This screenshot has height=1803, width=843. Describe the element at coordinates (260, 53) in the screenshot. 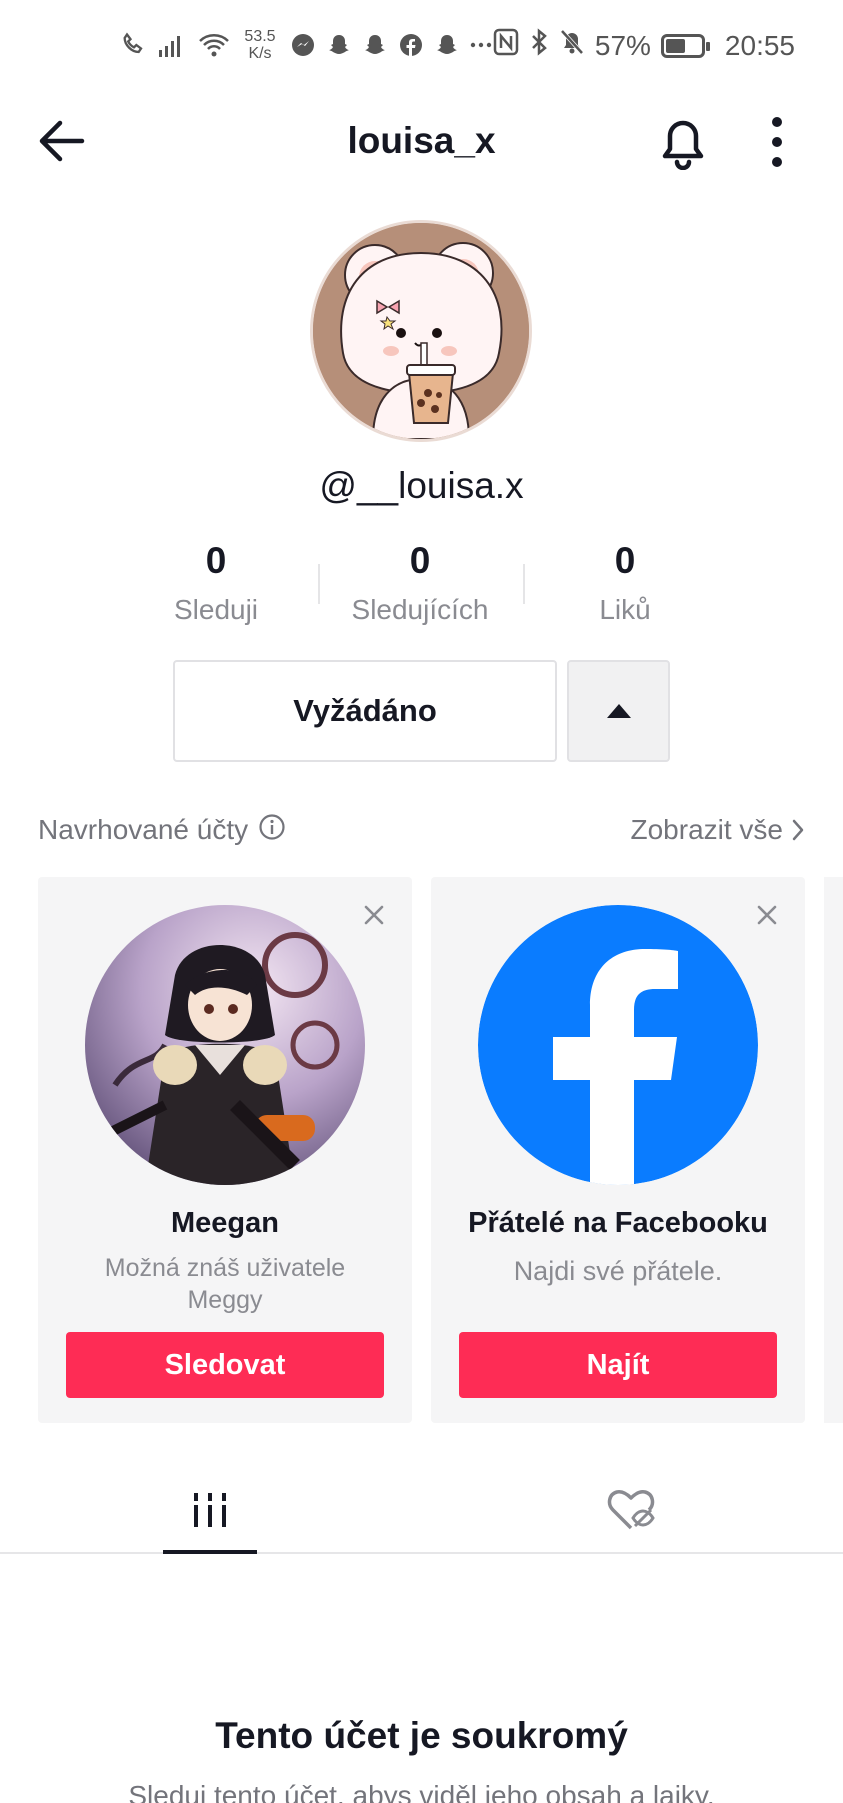

I see `speed-unit: K/s` at that location.